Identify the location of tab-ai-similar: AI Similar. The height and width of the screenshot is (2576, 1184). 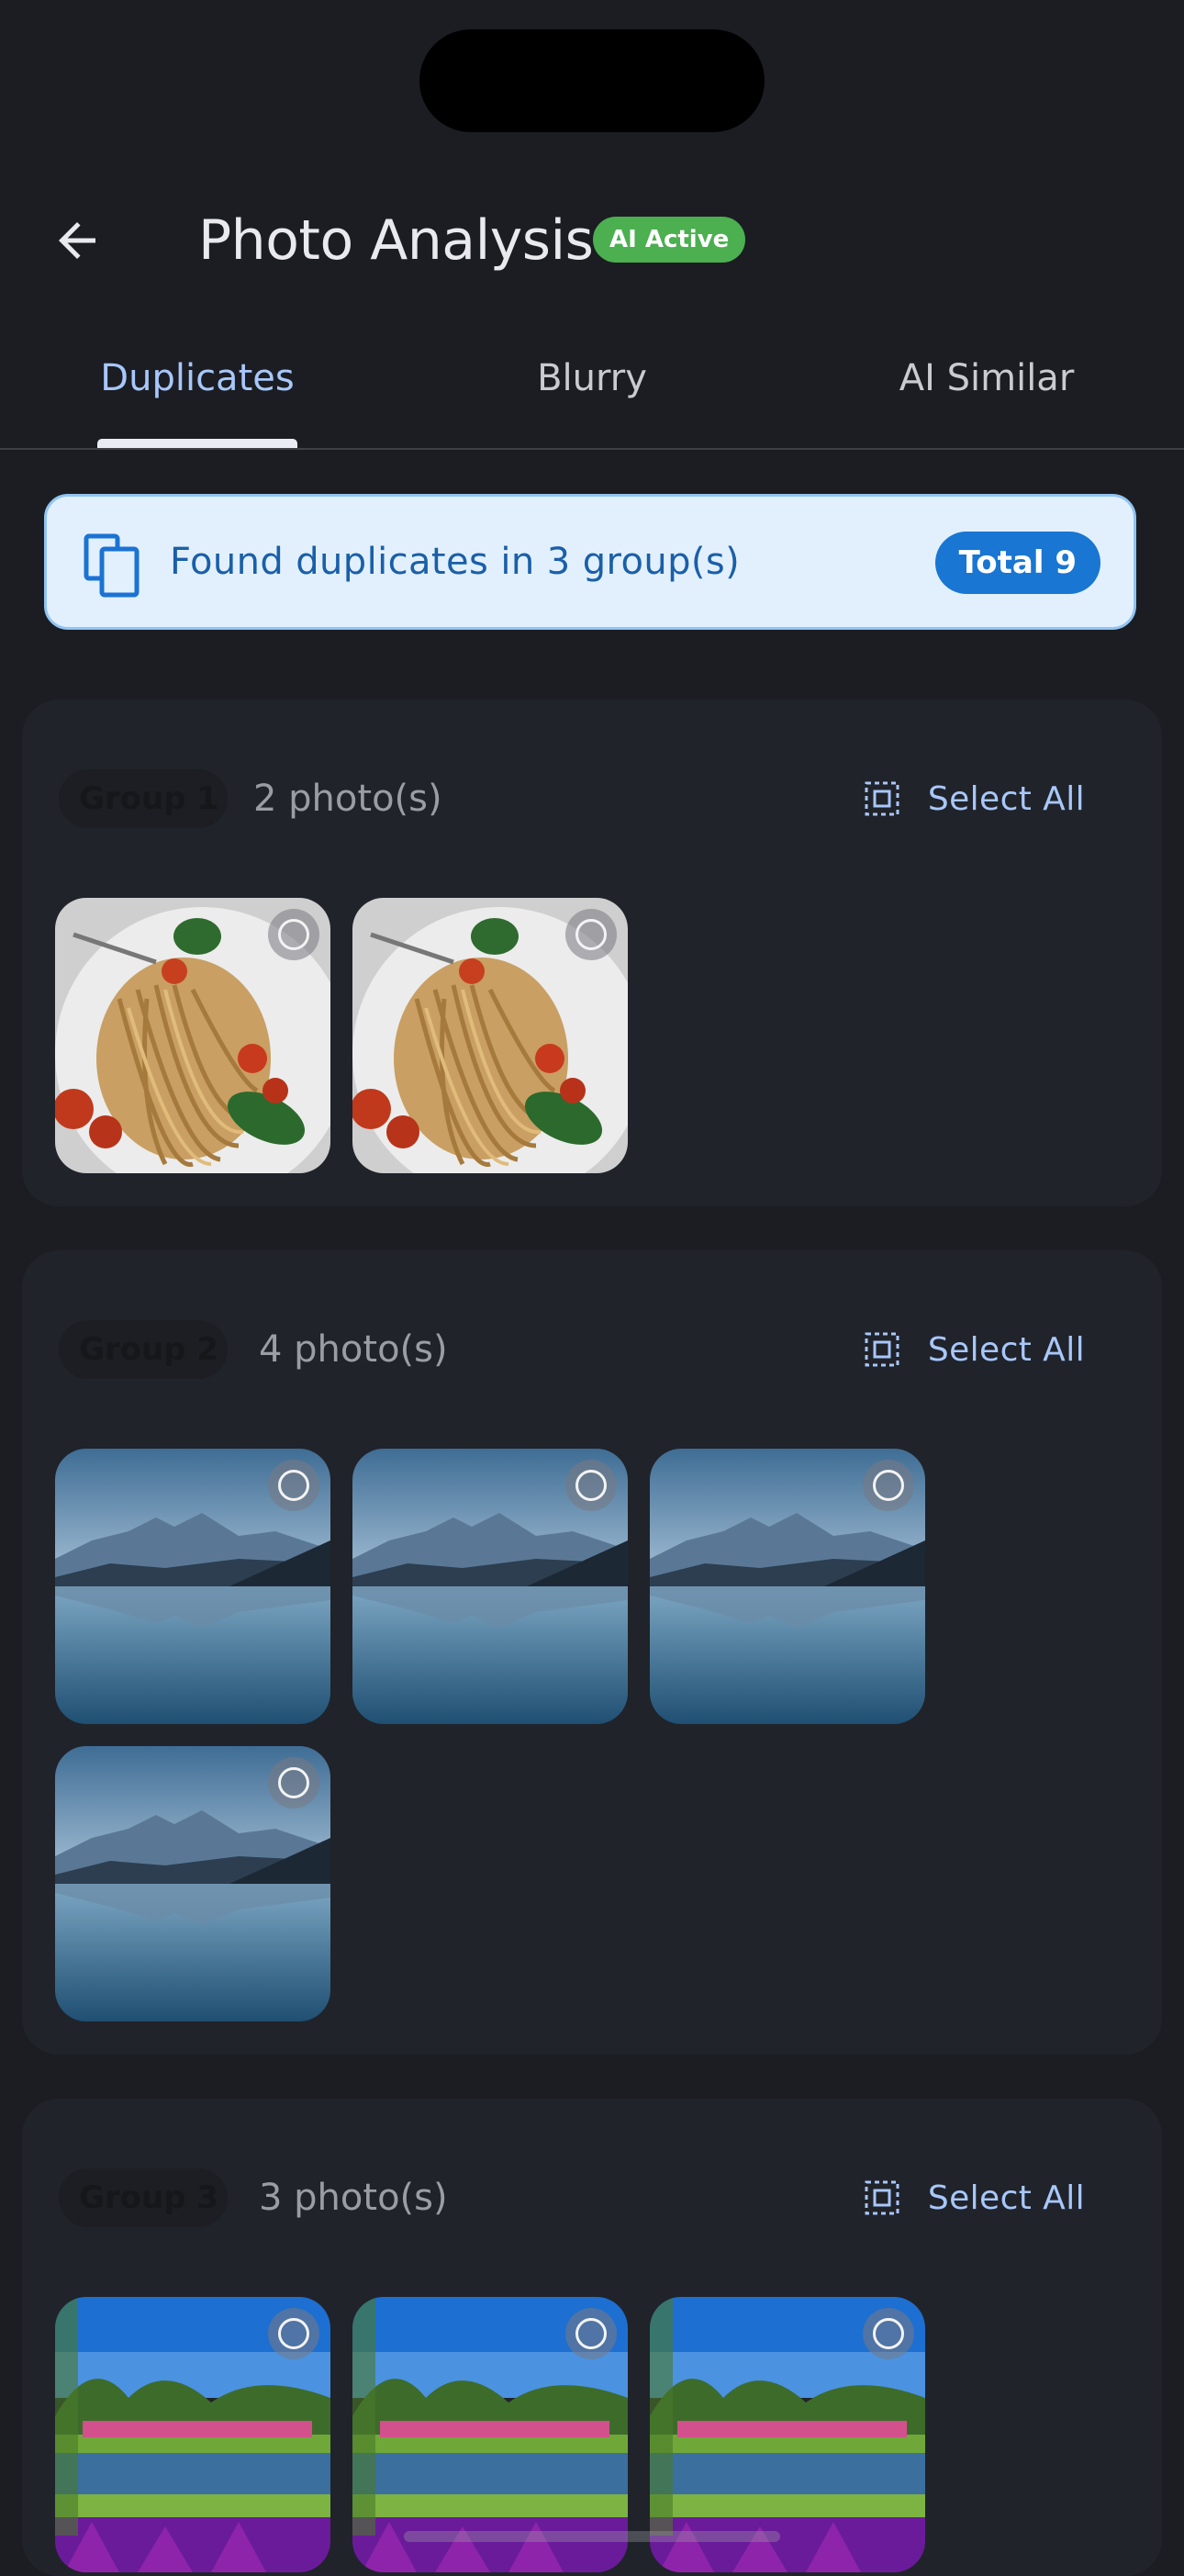
(987, 389).